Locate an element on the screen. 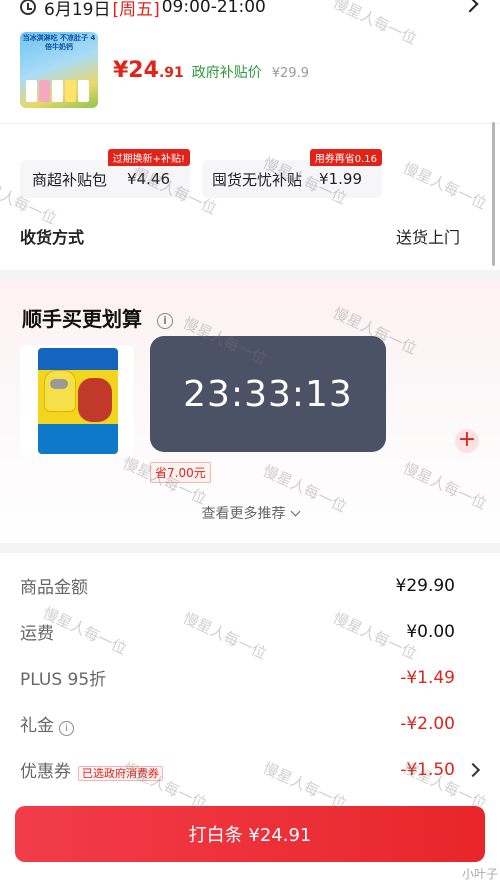 This screenshot has height=882, width=500. original-price: ¥29.9 is located at coordinates (290, 73).